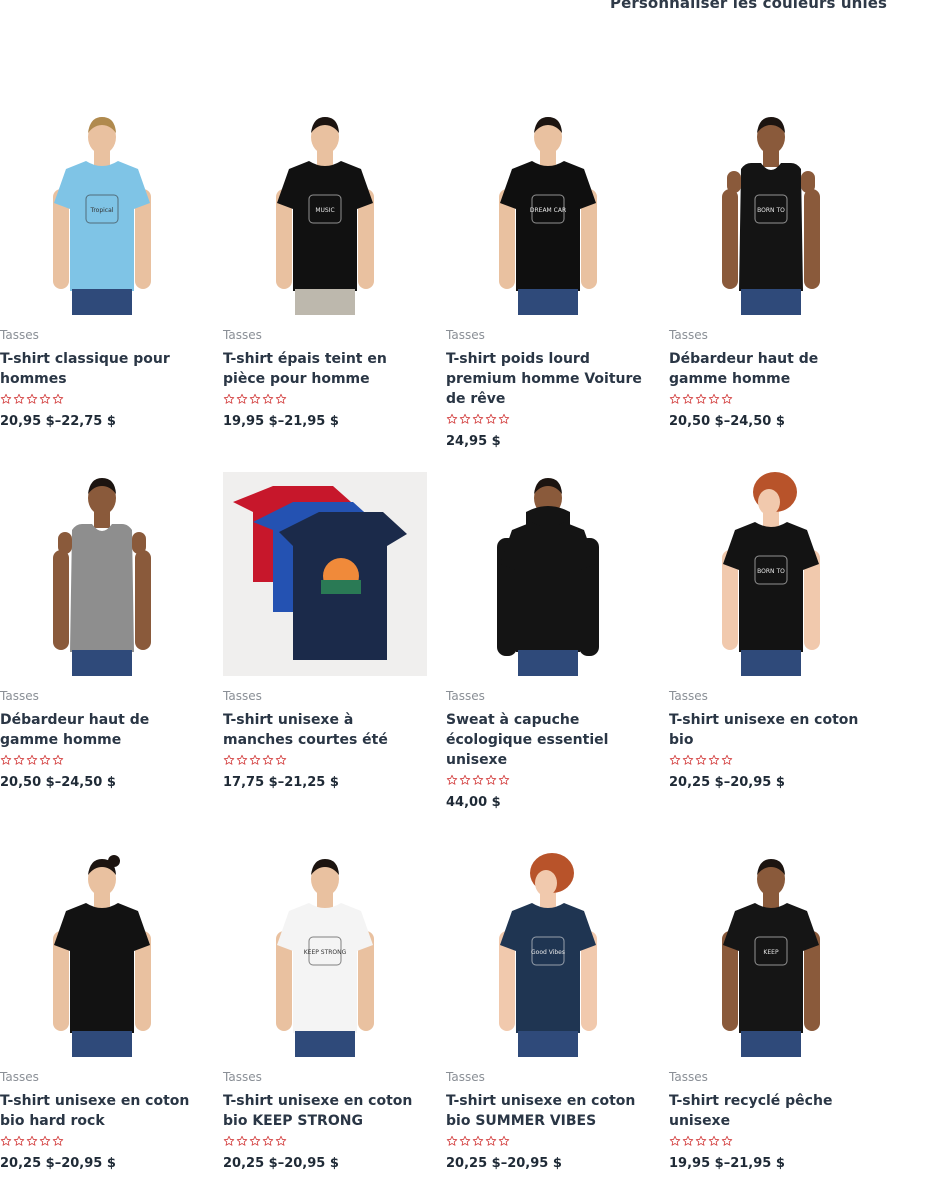 The width and height of the screenshot is (926, 1200). Describe the element at coordinates (548, 210) in the screenshot. I see `svg-text: DREAM CAR` at that location.